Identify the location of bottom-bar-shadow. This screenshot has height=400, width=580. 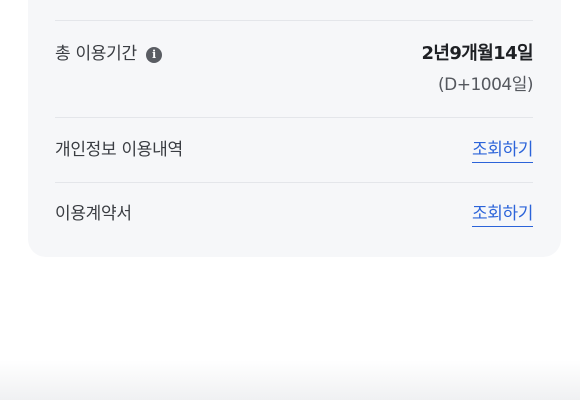
(290, 380).